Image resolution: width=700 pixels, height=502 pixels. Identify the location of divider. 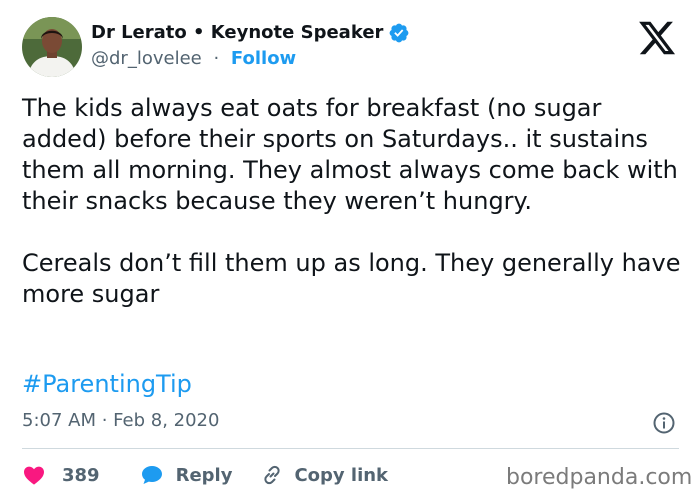
(350, 448).